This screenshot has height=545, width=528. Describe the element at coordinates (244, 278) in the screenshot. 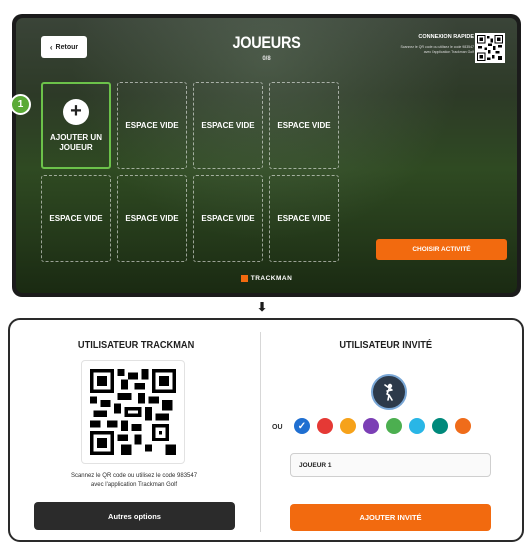

I see `trackman-logo-icon` at that location.